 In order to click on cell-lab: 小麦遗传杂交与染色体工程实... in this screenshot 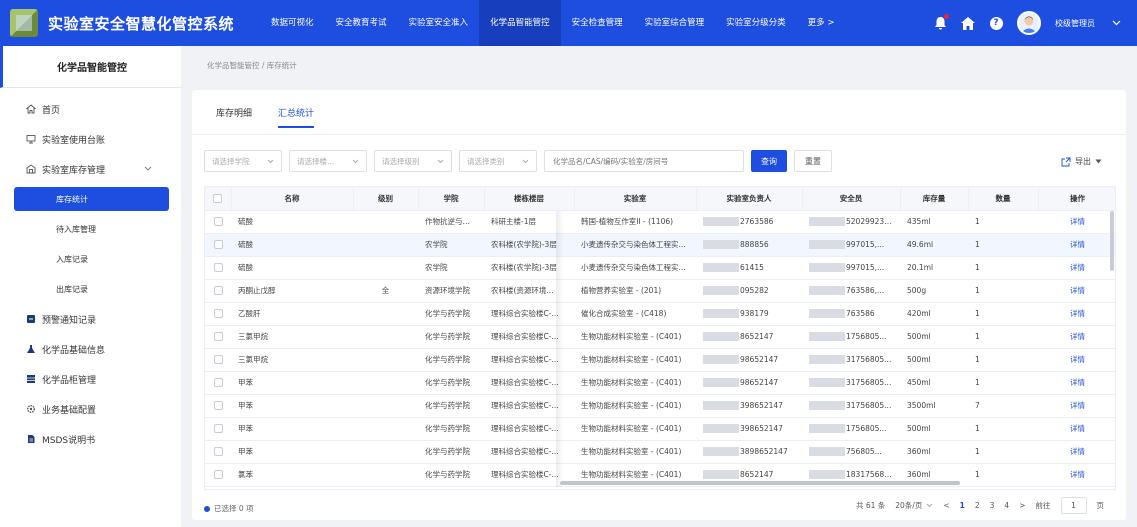, I will do `click(635, 245)`.